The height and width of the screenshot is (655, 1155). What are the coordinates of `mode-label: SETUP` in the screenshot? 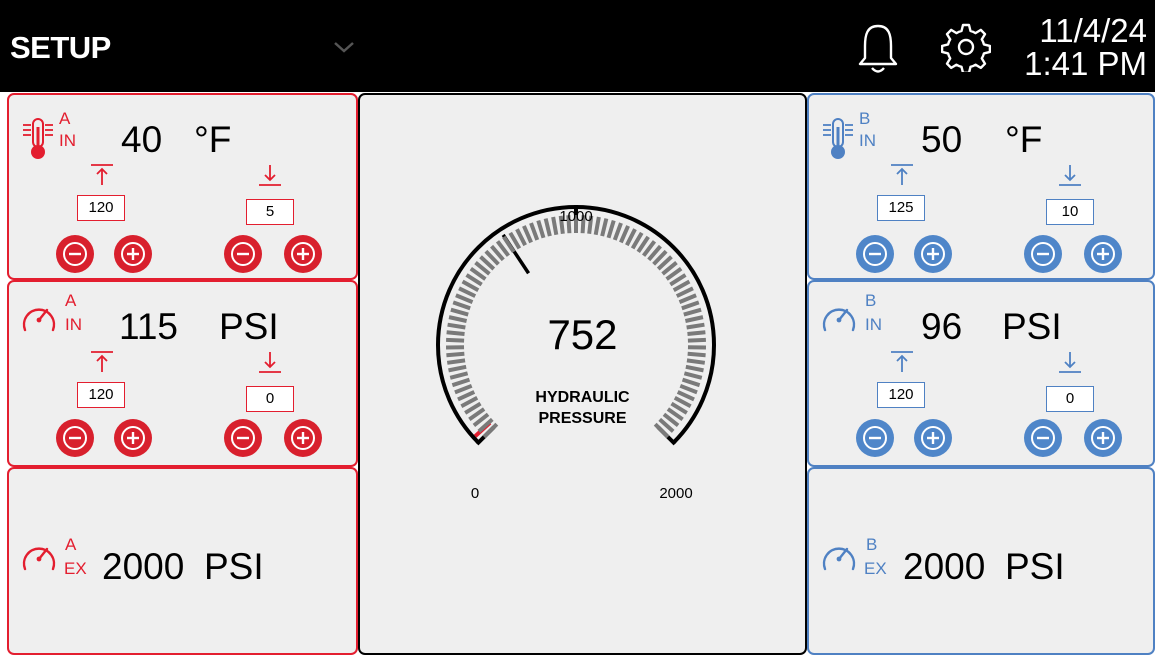 It's located at (60, 48).